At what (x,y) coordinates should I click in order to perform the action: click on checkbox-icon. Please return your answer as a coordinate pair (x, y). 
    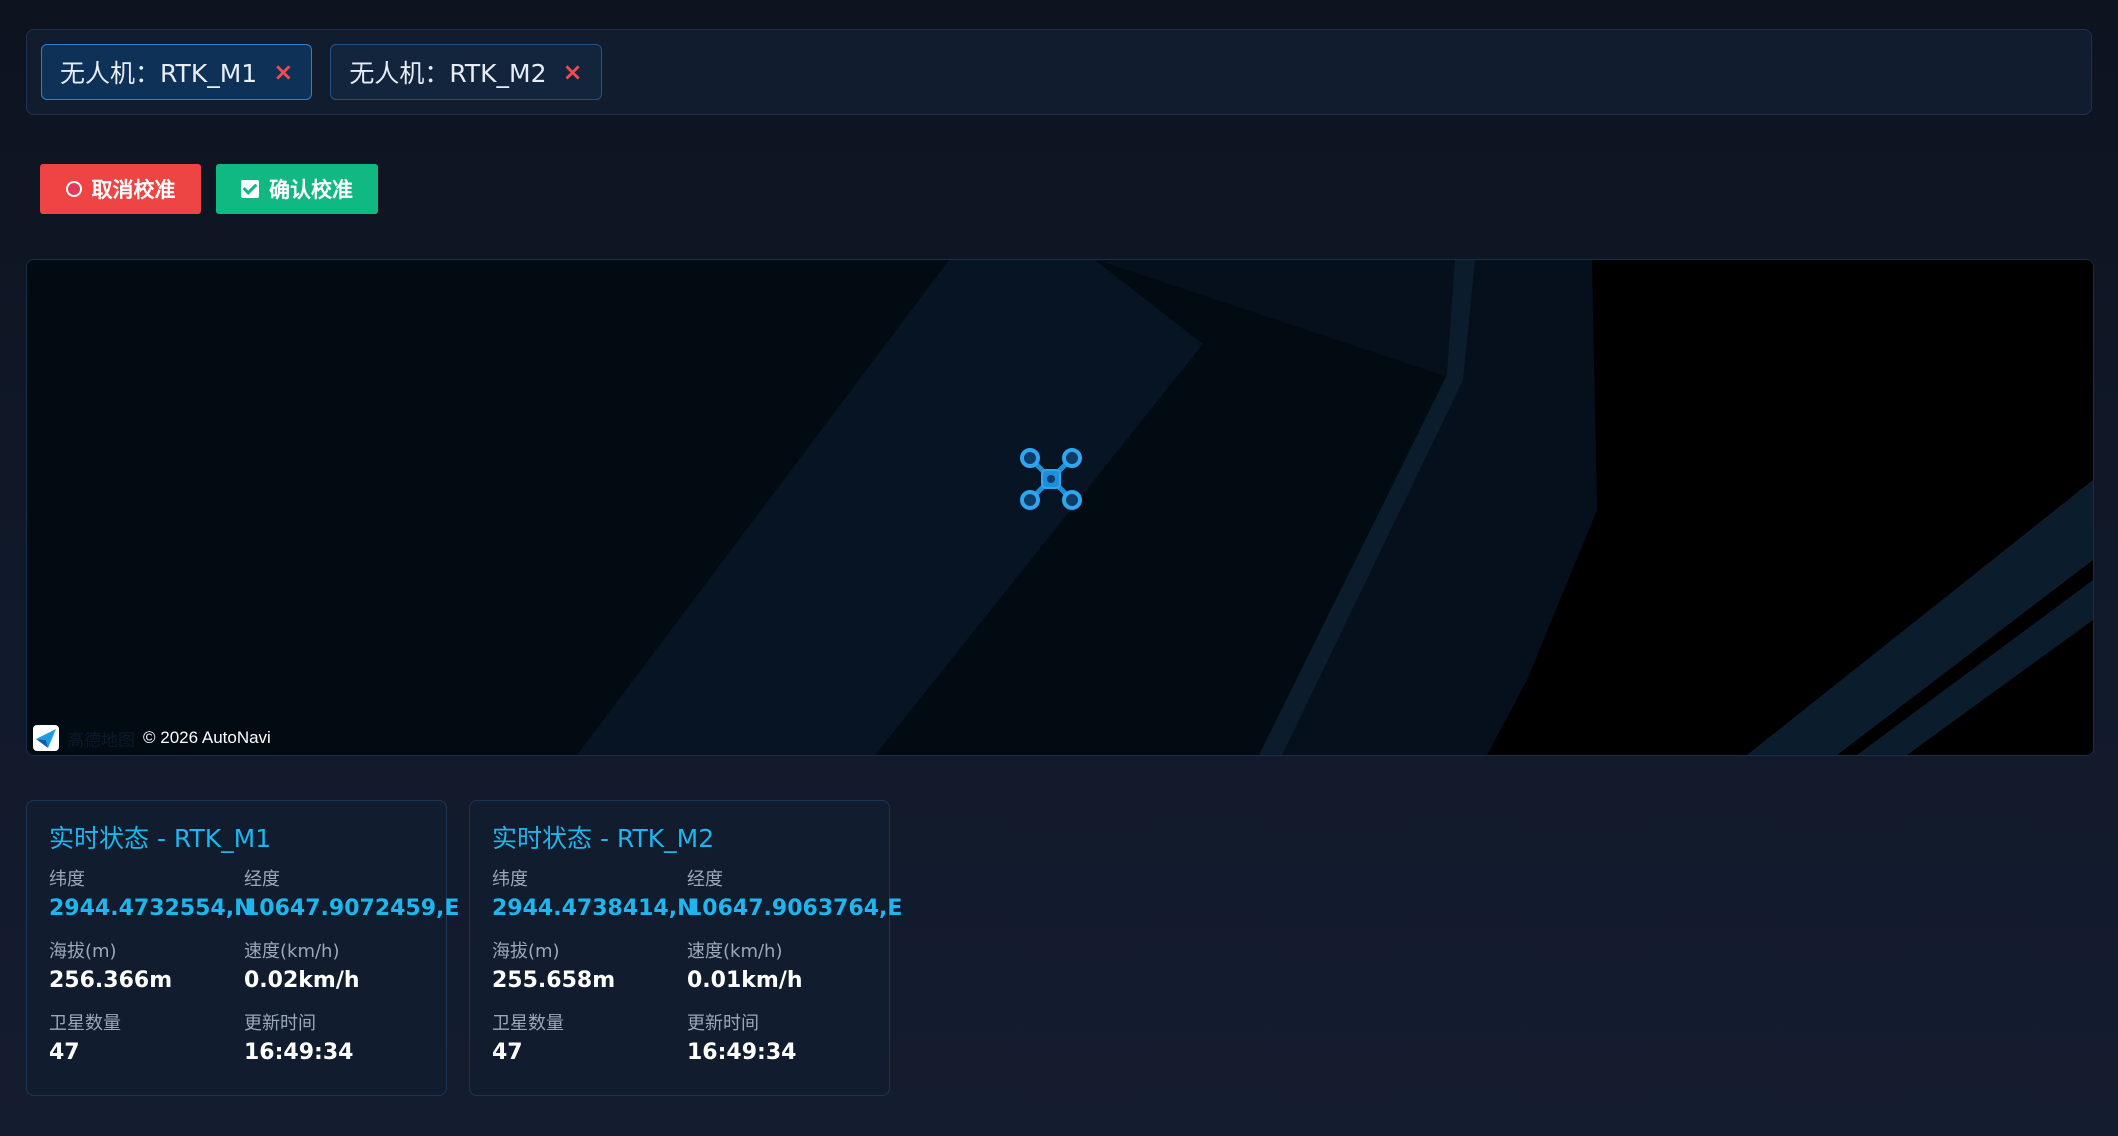
    Looking at the image, I should click on (250, 189).